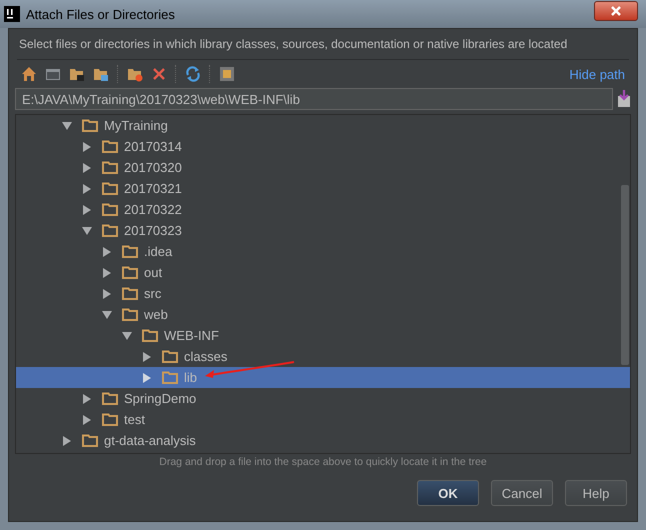  Describe the element at coordinates (323, 356) in the screenshot. I see `tree-item: classes` at that location.